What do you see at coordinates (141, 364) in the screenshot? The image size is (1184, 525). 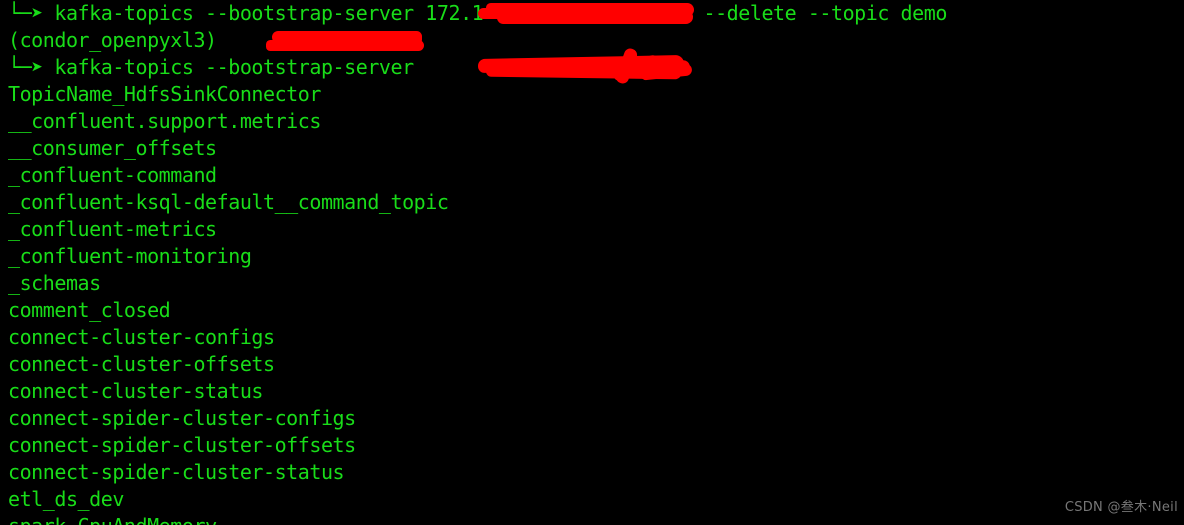 I see `topic-row: connect-cluster-offsets` at bounding box center [141, 364].